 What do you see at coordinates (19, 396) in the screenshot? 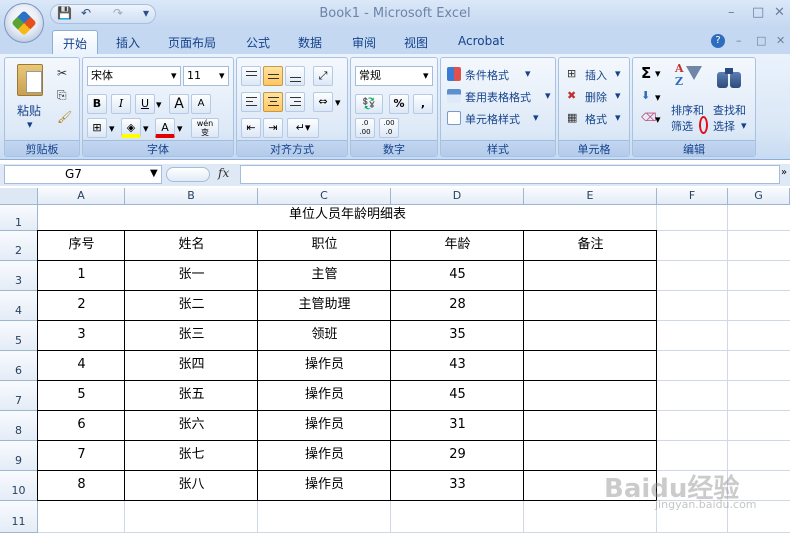
I see `row-header-7: 7` at bounding box center [19, 396].